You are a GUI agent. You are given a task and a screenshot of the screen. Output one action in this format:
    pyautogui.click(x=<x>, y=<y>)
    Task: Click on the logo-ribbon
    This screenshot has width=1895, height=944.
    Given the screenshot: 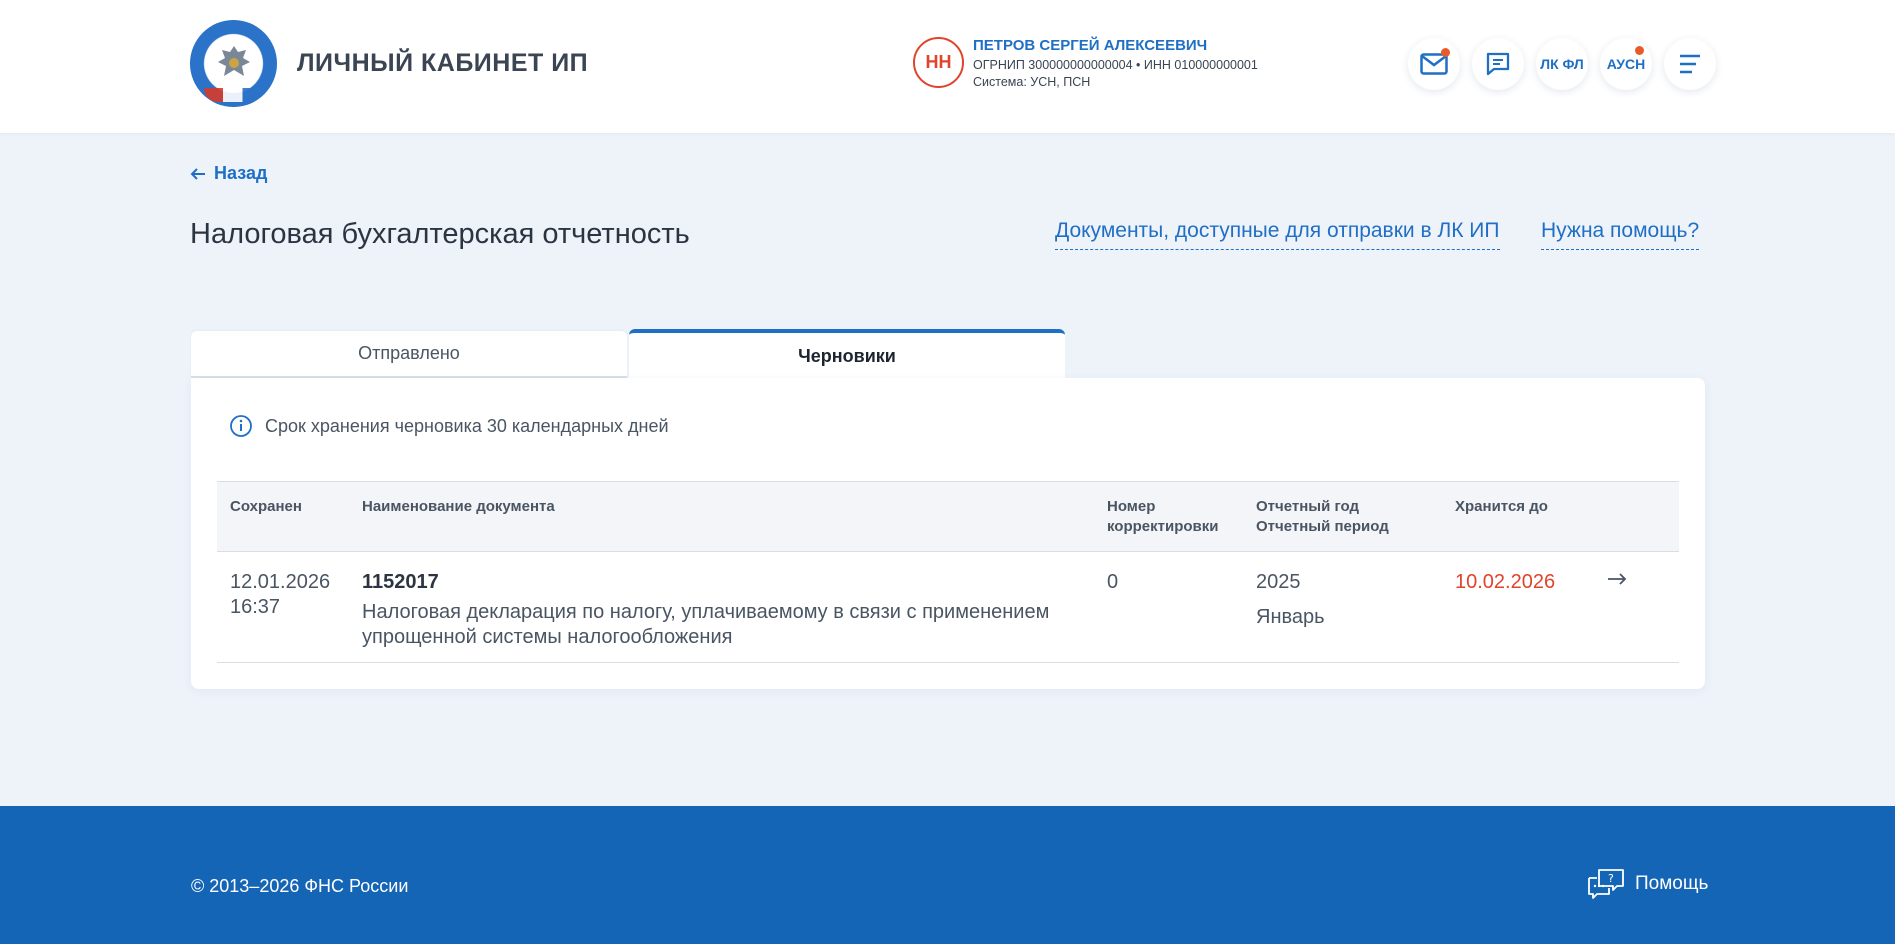 What is the action you would take?
    pyautogui.click(x=233, y=95)
    